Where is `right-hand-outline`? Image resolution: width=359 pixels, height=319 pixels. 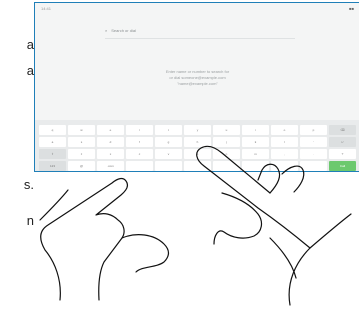 right-hand-outline is located at coordinates (320, 259).